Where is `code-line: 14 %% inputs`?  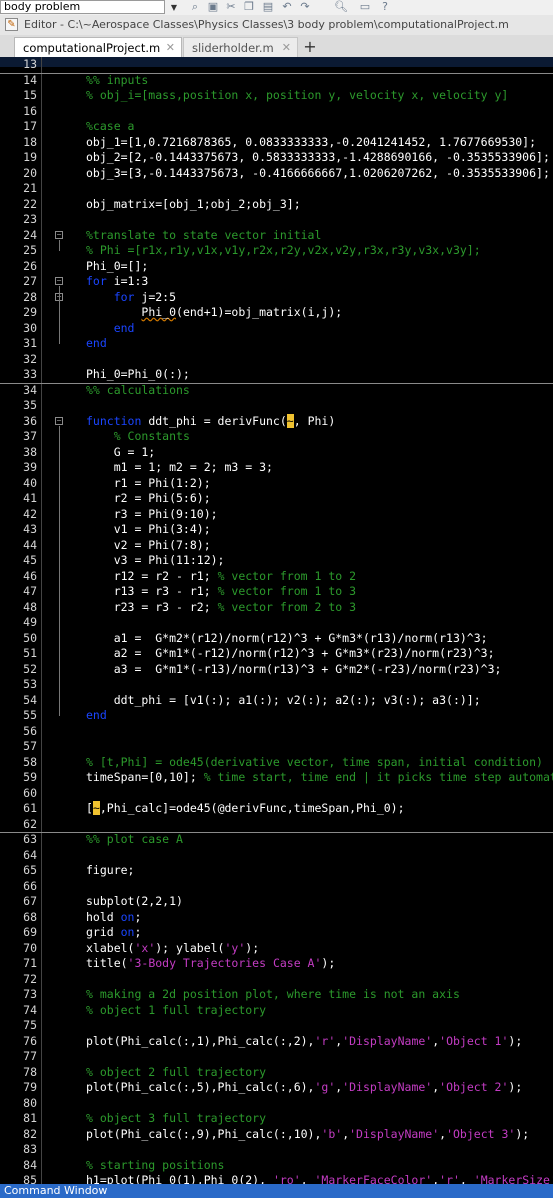 code-line: 14 %% inputs is located at coordinates (276, 81).